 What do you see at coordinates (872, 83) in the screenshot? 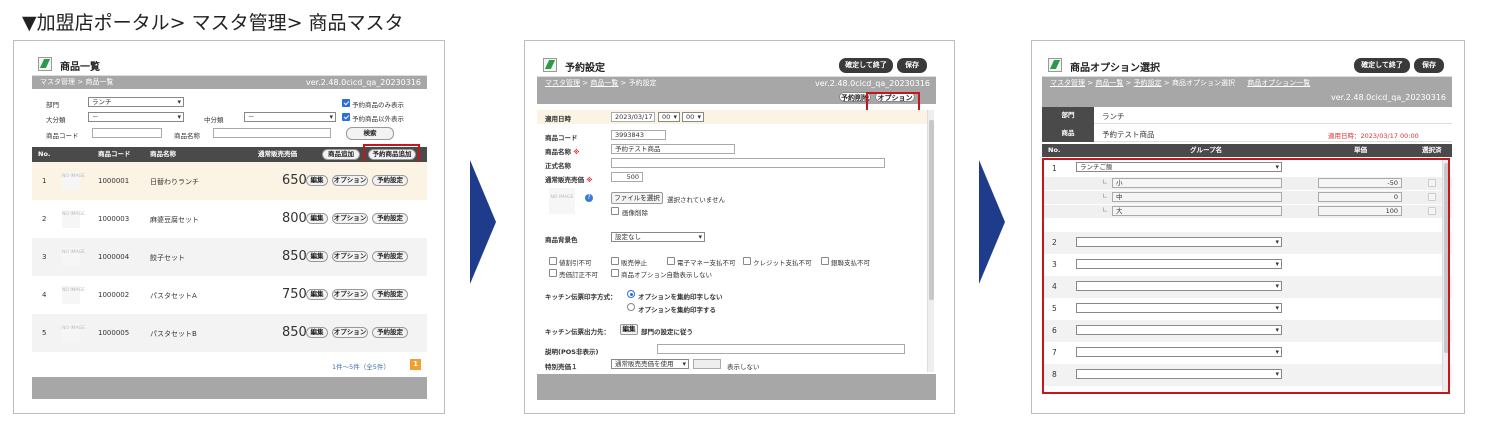
I see `version-label: ver.2.48.0cicd_qa_20230316` at bounding box center [872, 83].